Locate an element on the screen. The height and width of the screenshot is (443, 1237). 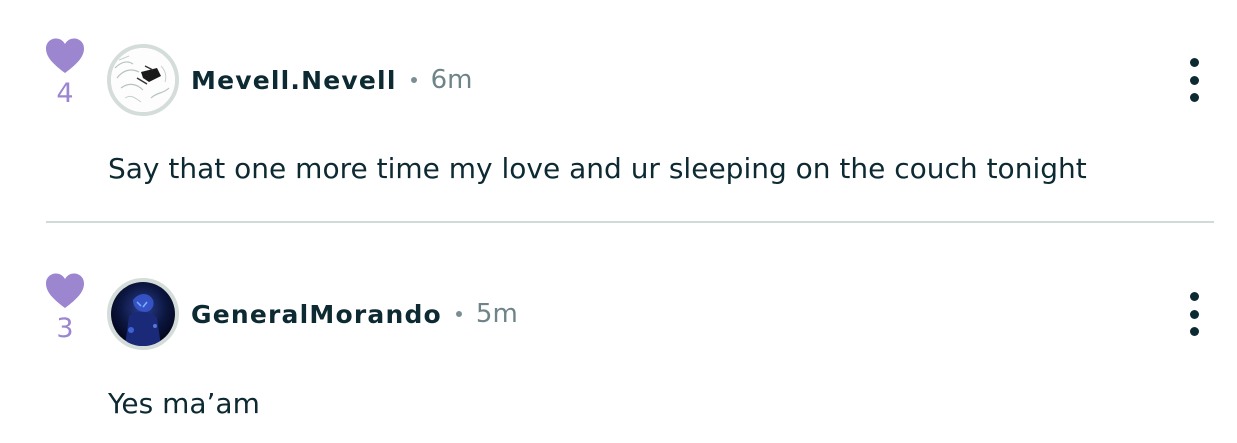
timestamp: 5m is located at coordinates (496, 314).